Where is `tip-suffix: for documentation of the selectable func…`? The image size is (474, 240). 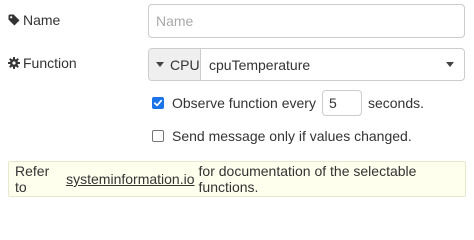
tip-suffix: for documentation of the selectable func… is located at coordinates (307, 179).